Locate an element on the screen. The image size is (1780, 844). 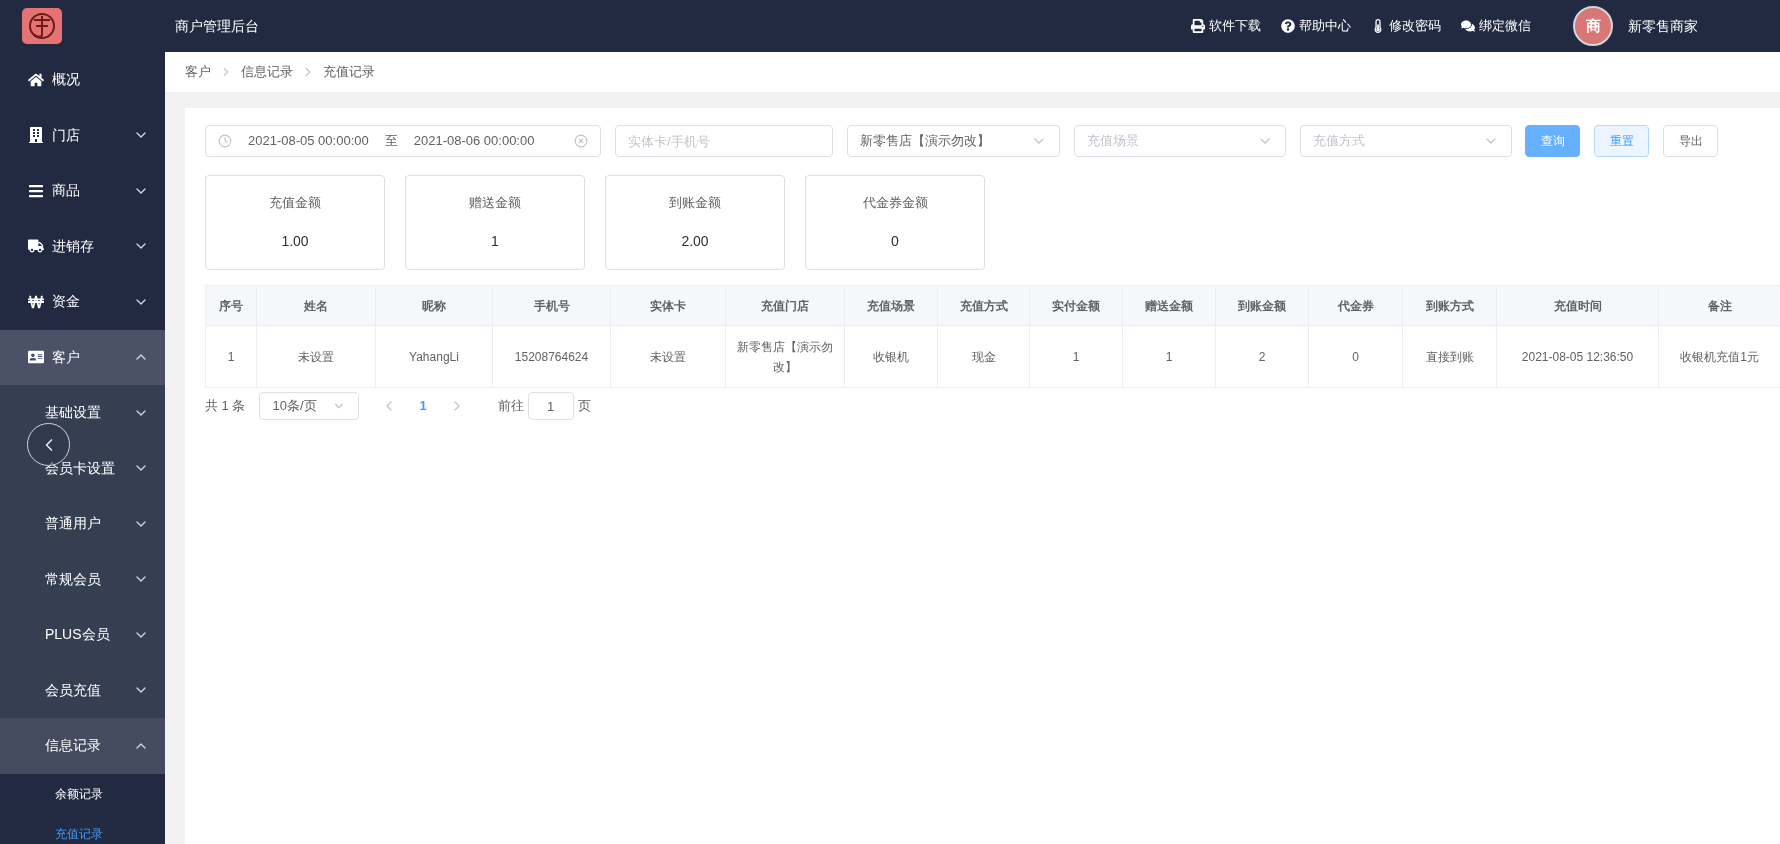
printer-icon is located at coordinates (1198, 26).